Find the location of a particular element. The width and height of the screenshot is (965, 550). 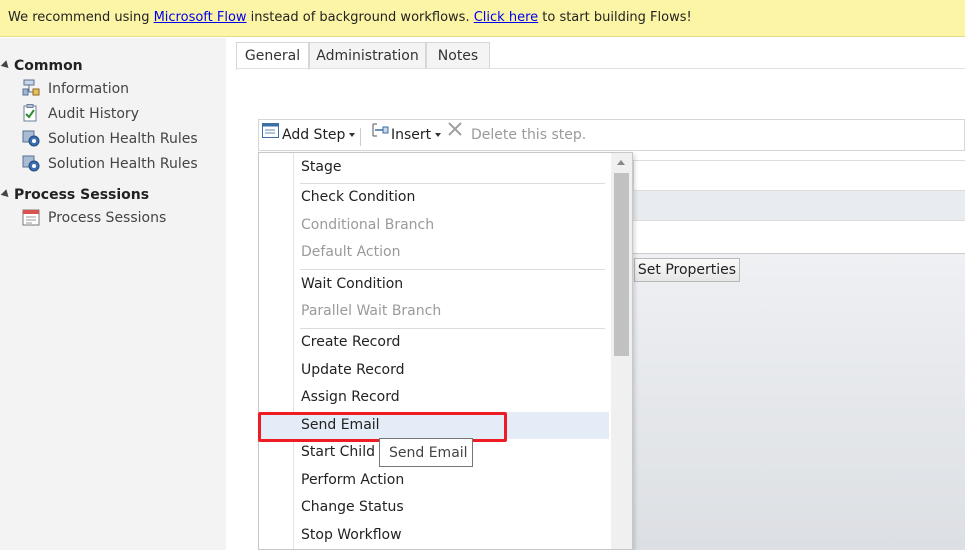

banner-text-suffix: to start building Flows! is located at coordinates (615, 17).